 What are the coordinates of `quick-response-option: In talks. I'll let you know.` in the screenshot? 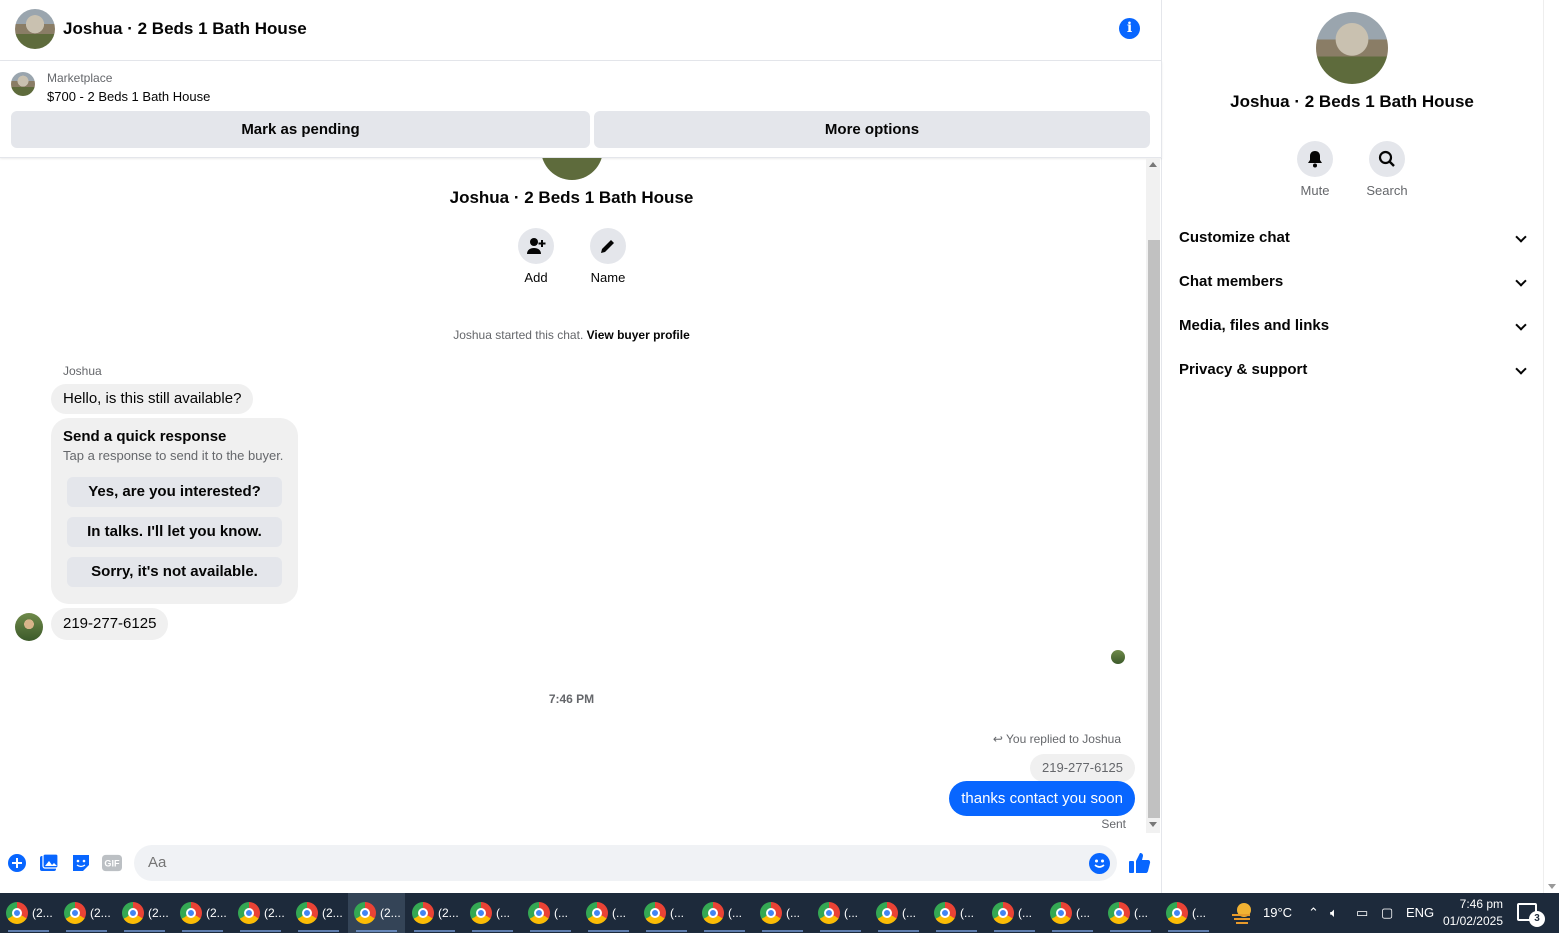 It's located at (174, 532).